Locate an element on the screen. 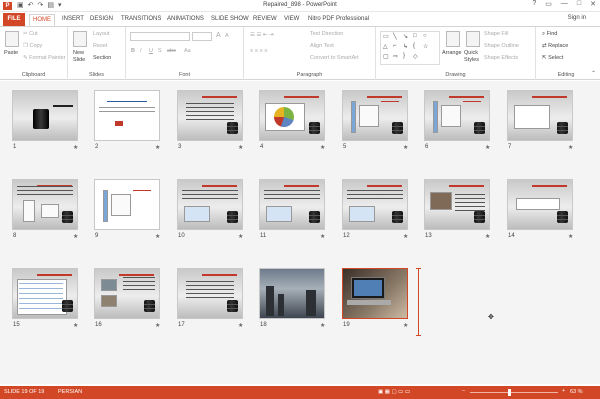 This screenshot has width=600, height=399. find-button: ⌕ Find is located at coordinates (549, 34).